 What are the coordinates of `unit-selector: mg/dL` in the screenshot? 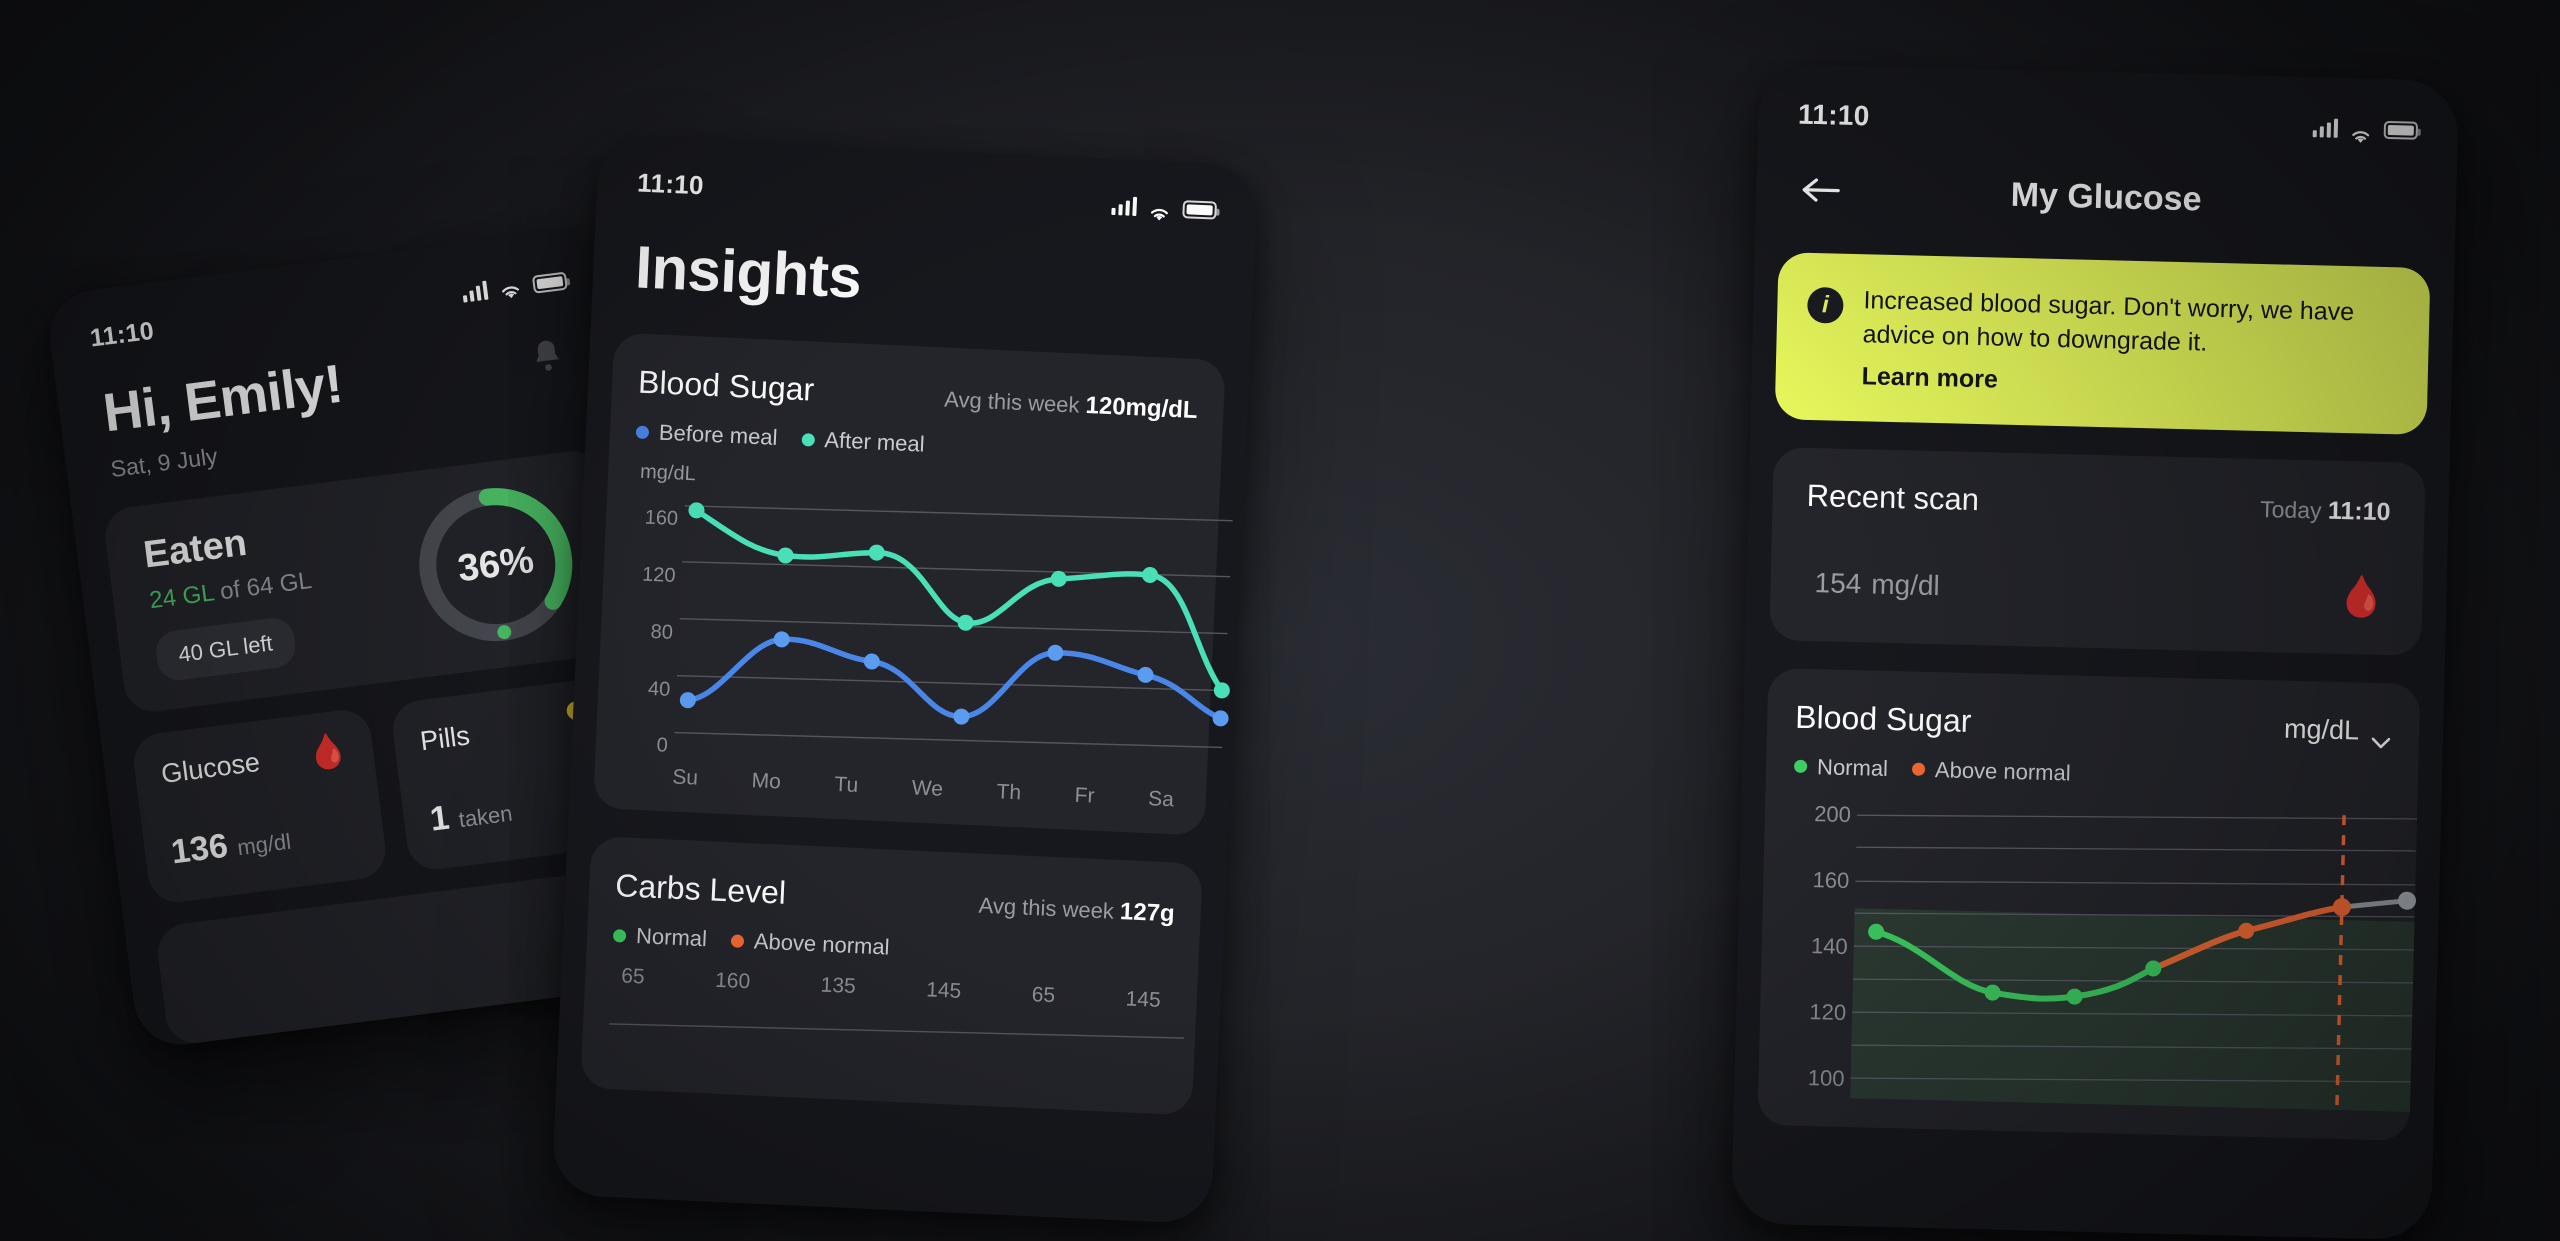 It's located at (2337, 731).